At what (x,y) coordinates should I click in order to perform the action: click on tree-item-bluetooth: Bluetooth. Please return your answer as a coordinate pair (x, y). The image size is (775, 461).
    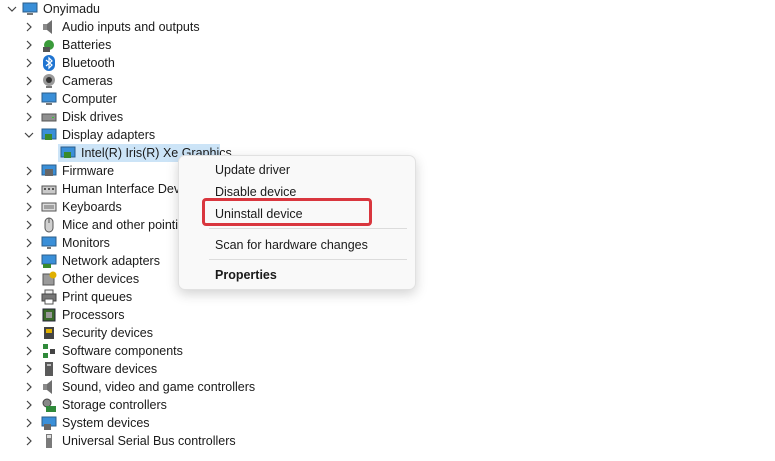
    Looking at the image, I should click on (130, 63).